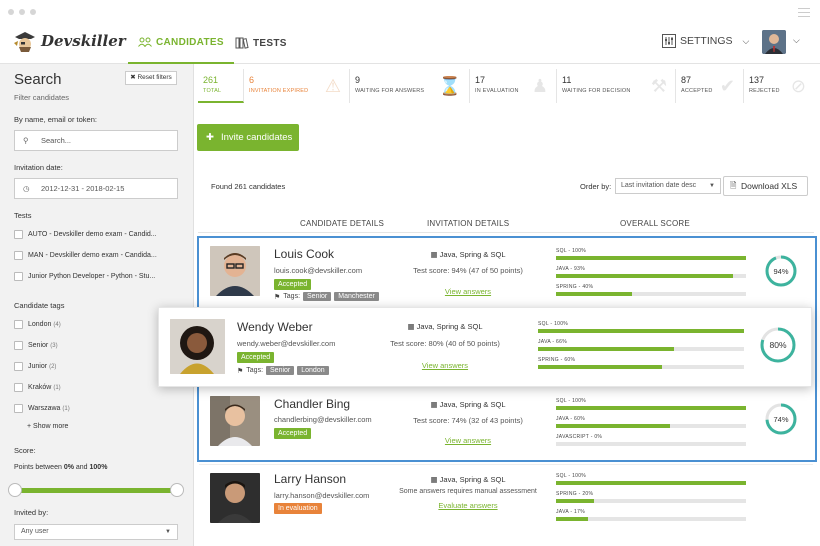 The width and height of the screenshot is (820, 546). Describe the element at coordinates (47, 426) in the screenshot. I see `show-more-link: + Show more` at that location.